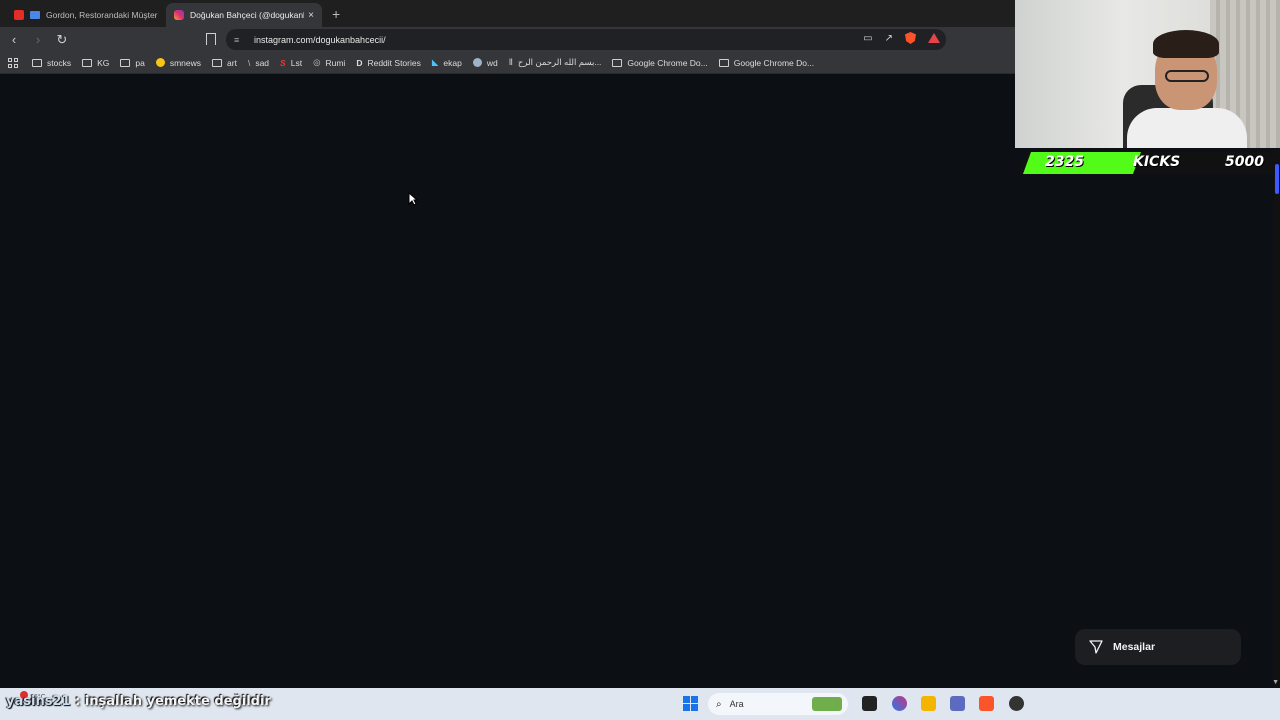 Image resolution: width=1280 pixels, height=720 pixels. I want to click on copilot-icon, so click(899, 703).